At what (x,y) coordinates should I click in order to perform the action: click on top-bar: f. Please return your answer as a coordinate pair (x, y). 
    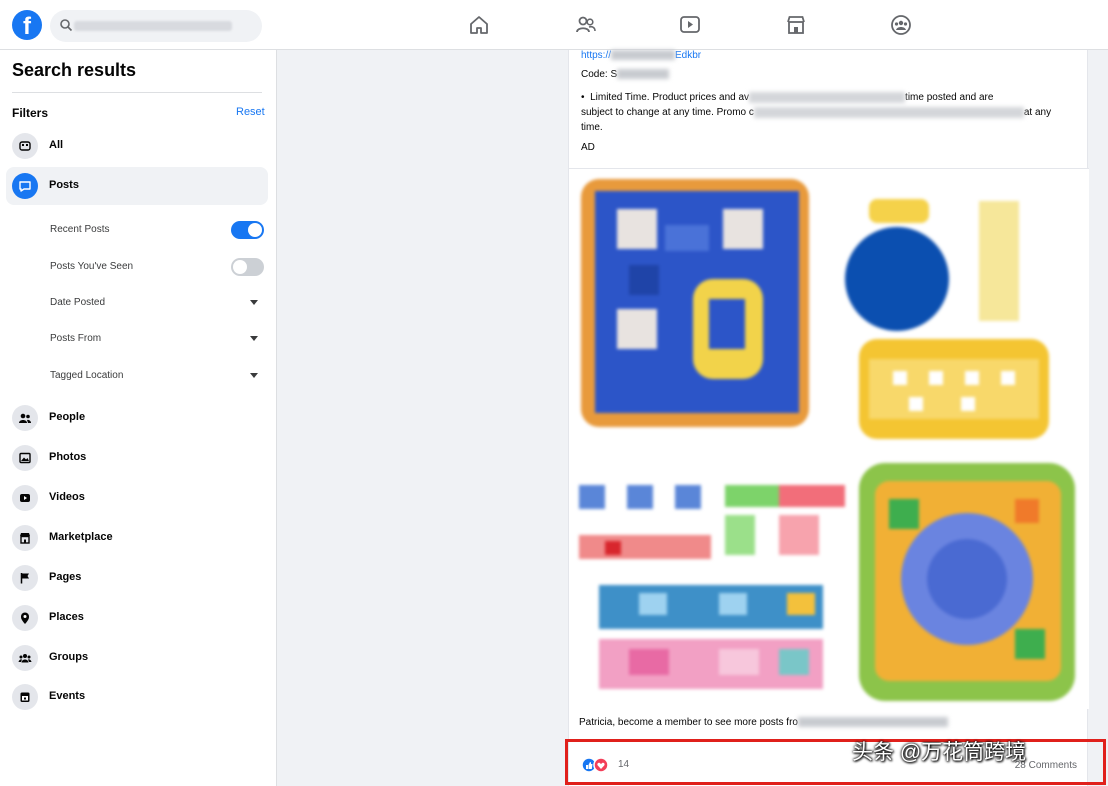
    Looking at the image, I should click on (554, 25).